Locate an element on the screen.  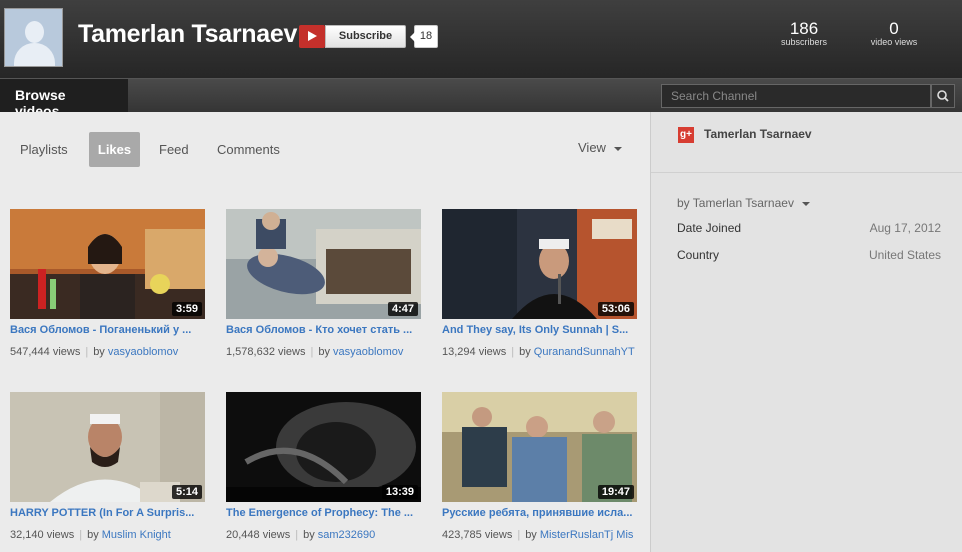
sidebar-channel-name: Tamerlan Tsarnaev is located at coordinates (758, 134).